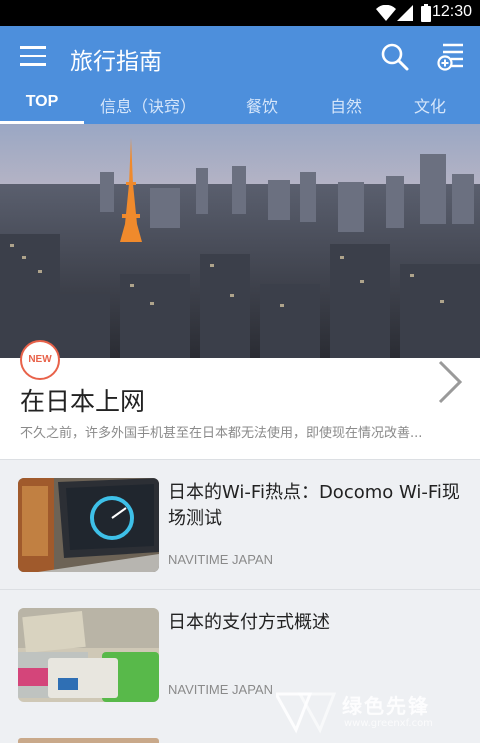 This screenshot has height=743, width=480. I want to click on watermark-url: www.greenxf.com, so click(388, 723).